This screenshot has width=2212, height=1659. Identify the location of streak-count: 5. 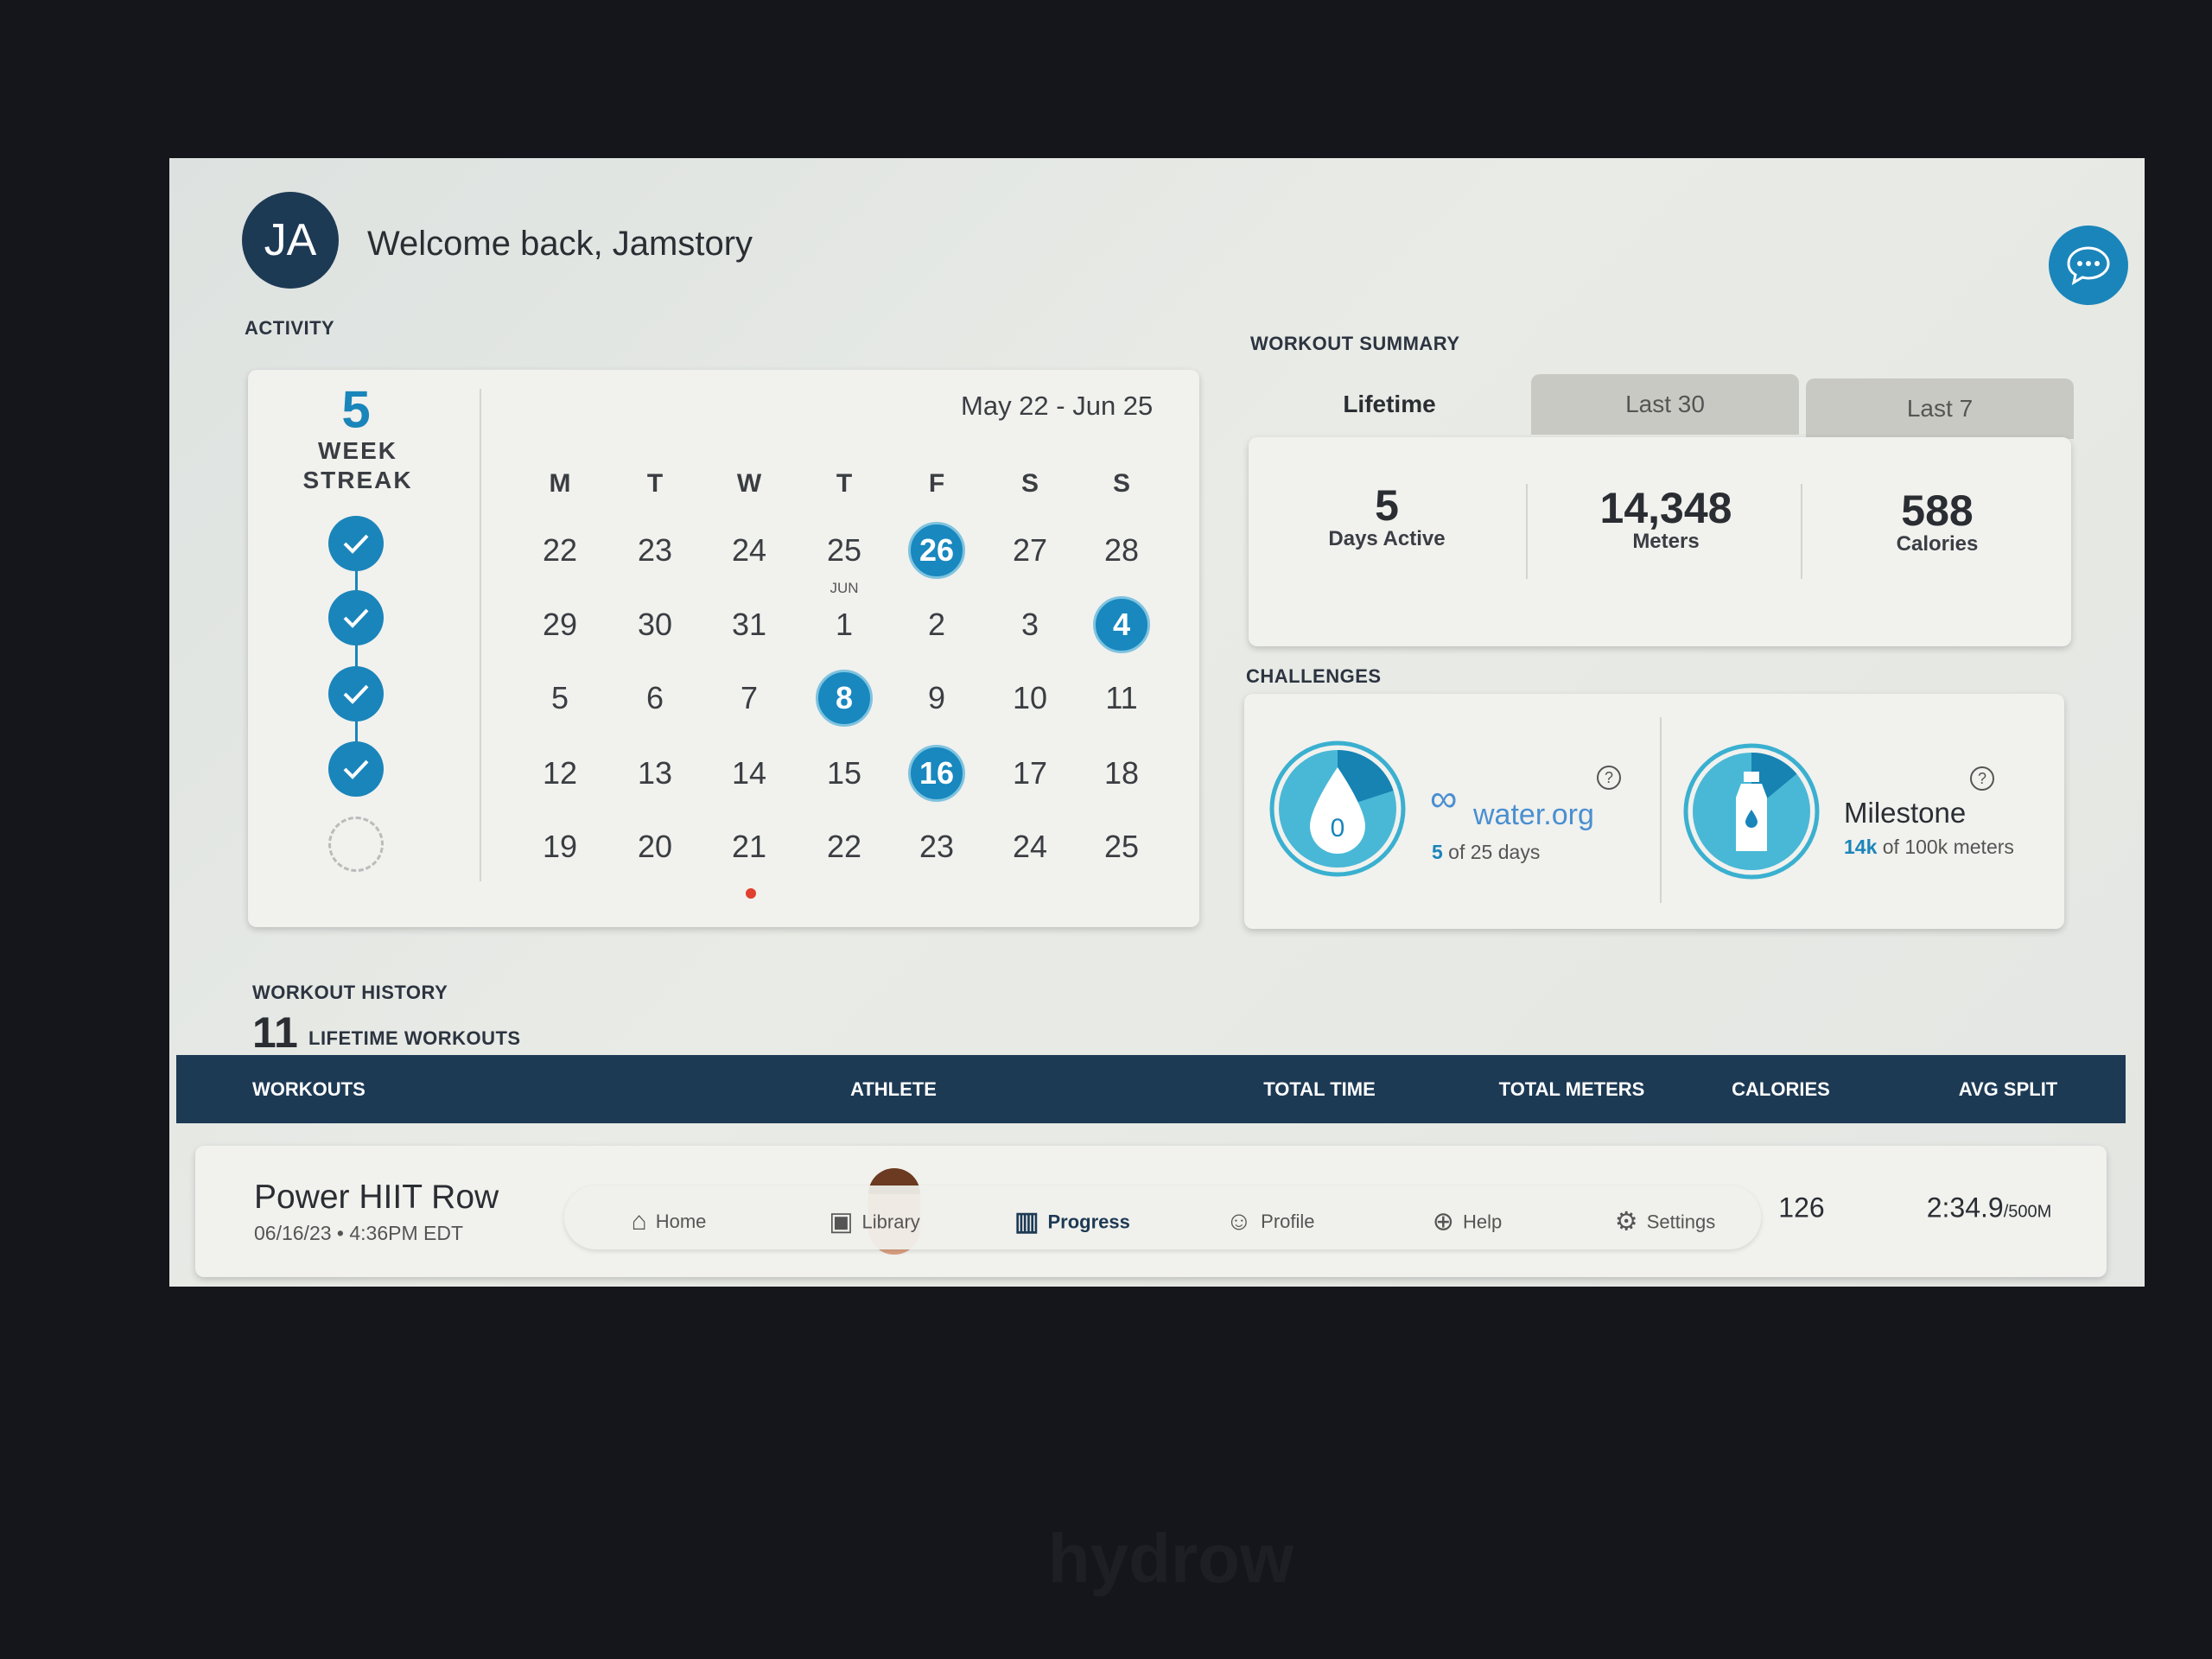
(356, 409).